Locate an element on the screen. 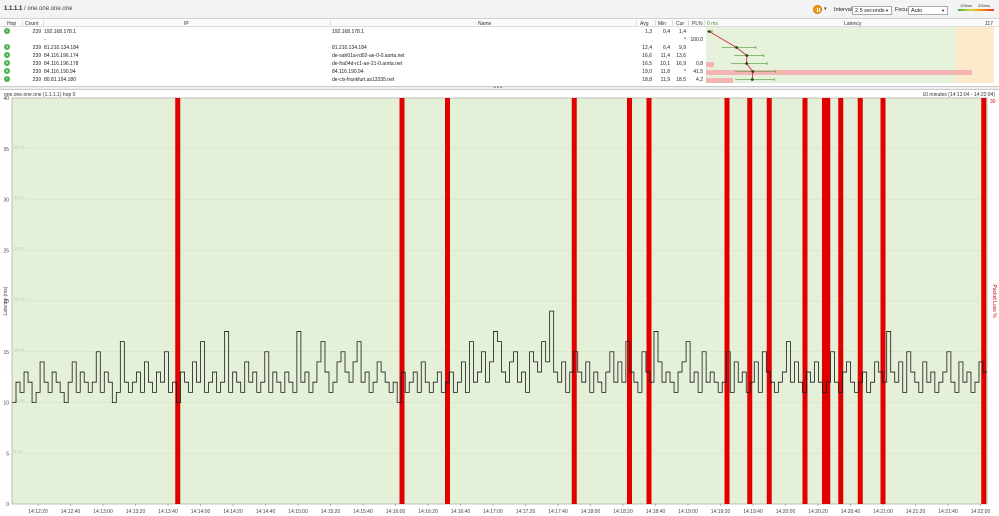 This screenshot has height=516, width=999. x-tick-label: 14:13:00 is located at coordinates (103, 512).